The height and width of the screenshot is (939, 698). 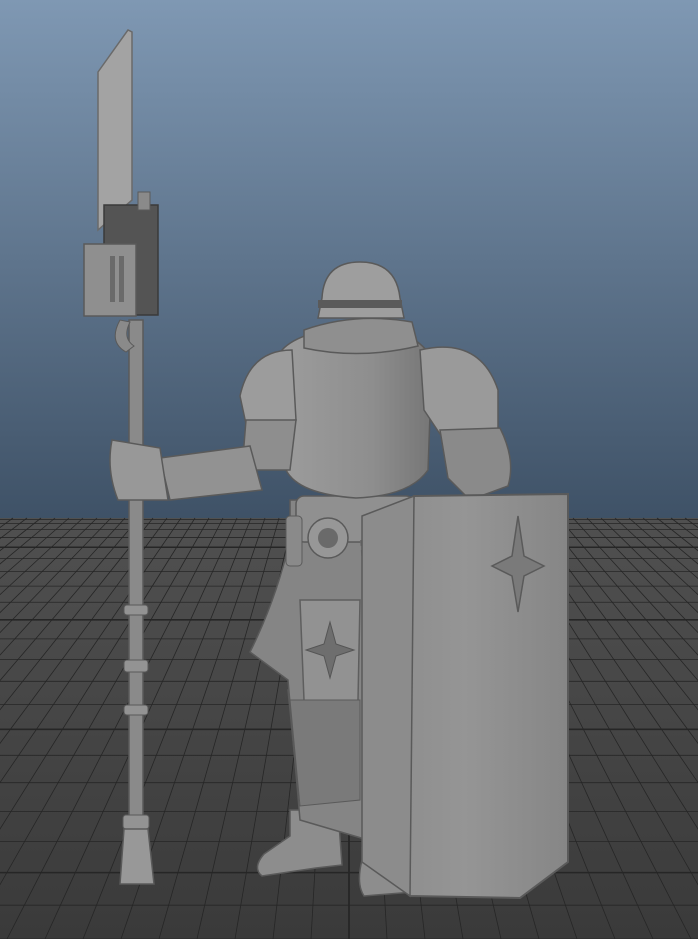 What do you see at coordinates (464, 696) in the screenshot?
I see `tower-shield` at bounding box center [464, 696].